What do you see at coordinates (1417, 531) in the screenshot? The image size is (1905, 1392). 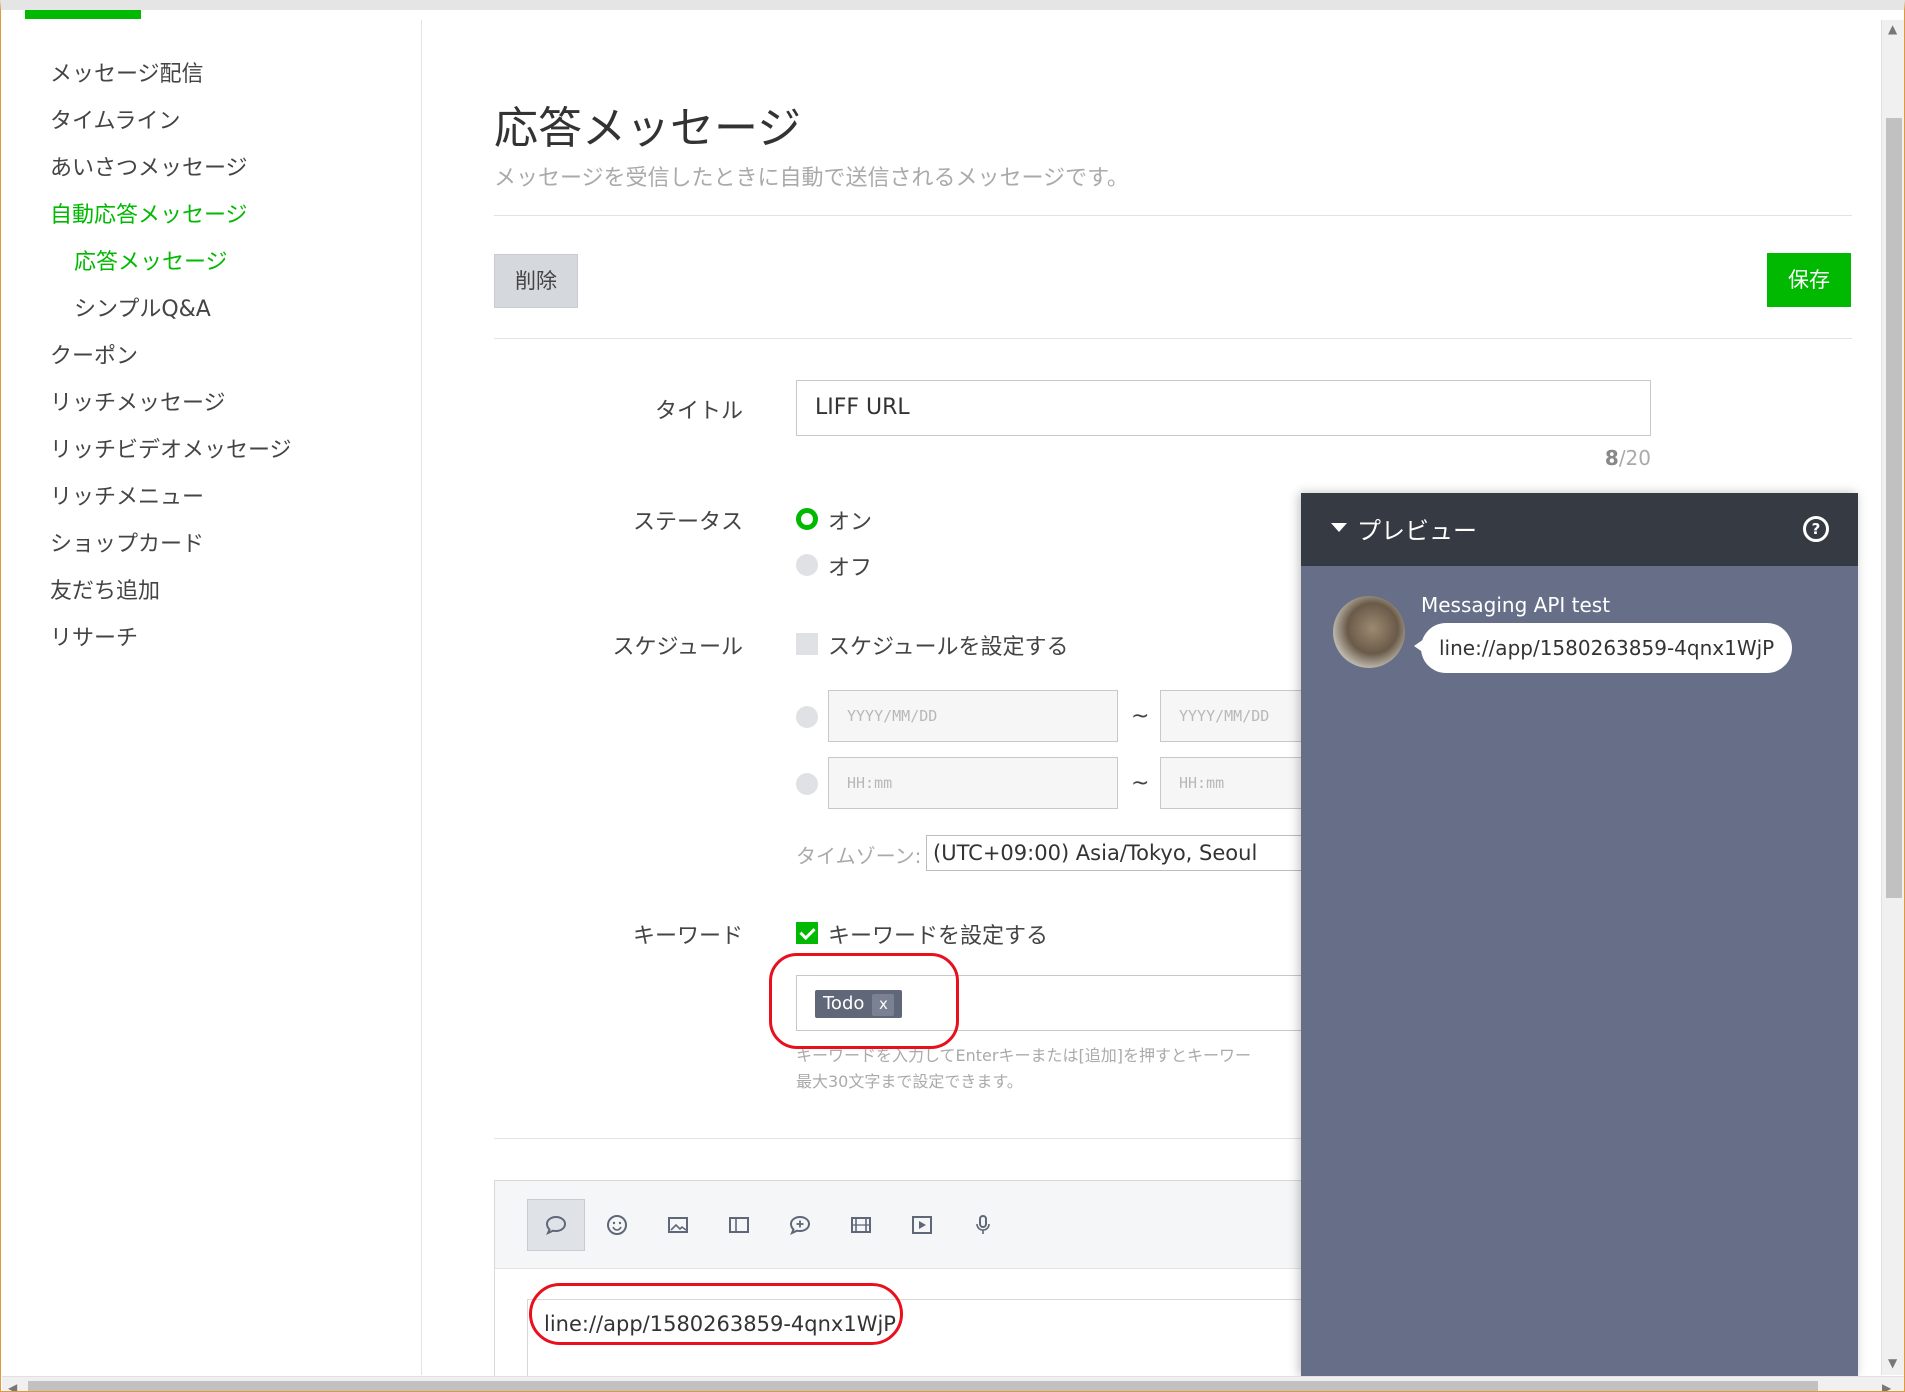 I see `preview-title: プレビュー` at bounding box center [1417, 531].